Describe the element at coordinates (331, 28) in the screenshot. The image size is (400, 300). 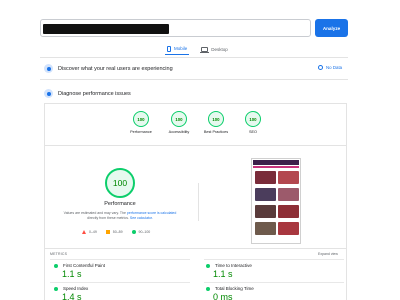
I see `analyze-button: Analyze` at that location.